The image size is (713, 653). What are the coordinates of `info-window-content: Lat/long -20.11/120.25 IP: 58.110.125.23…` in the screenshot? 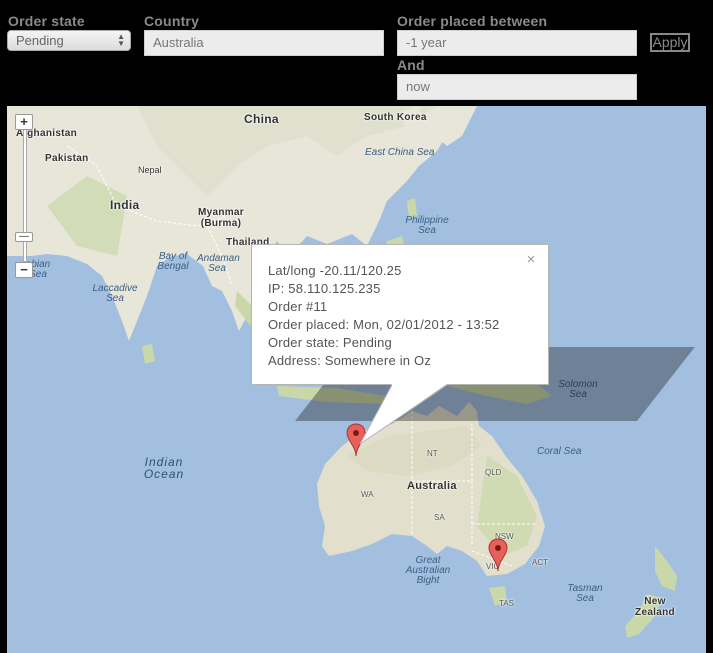 It's located at (383, 316).